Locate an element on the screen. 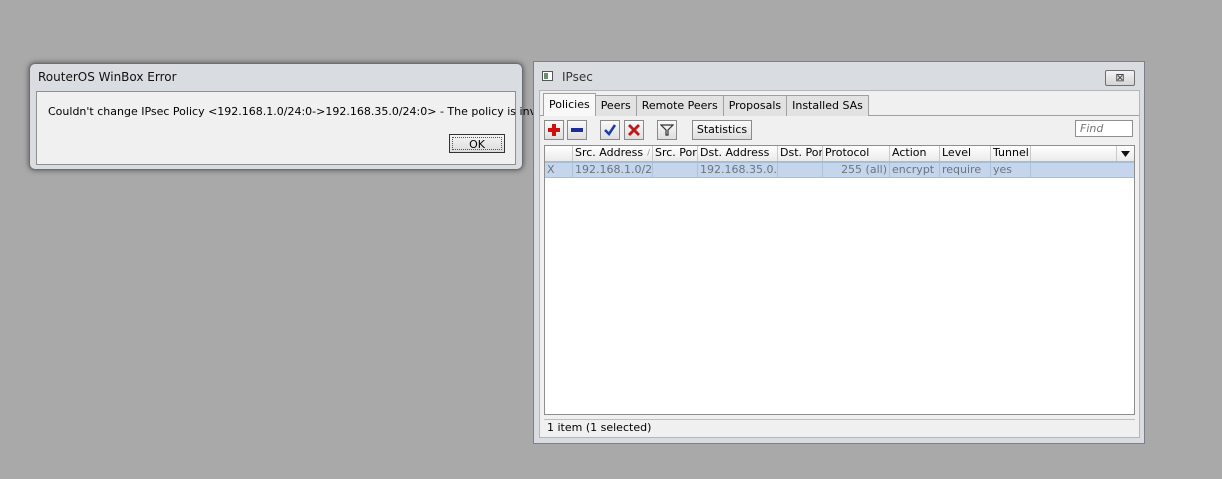  check-icon is located at coordinates (610, 130).